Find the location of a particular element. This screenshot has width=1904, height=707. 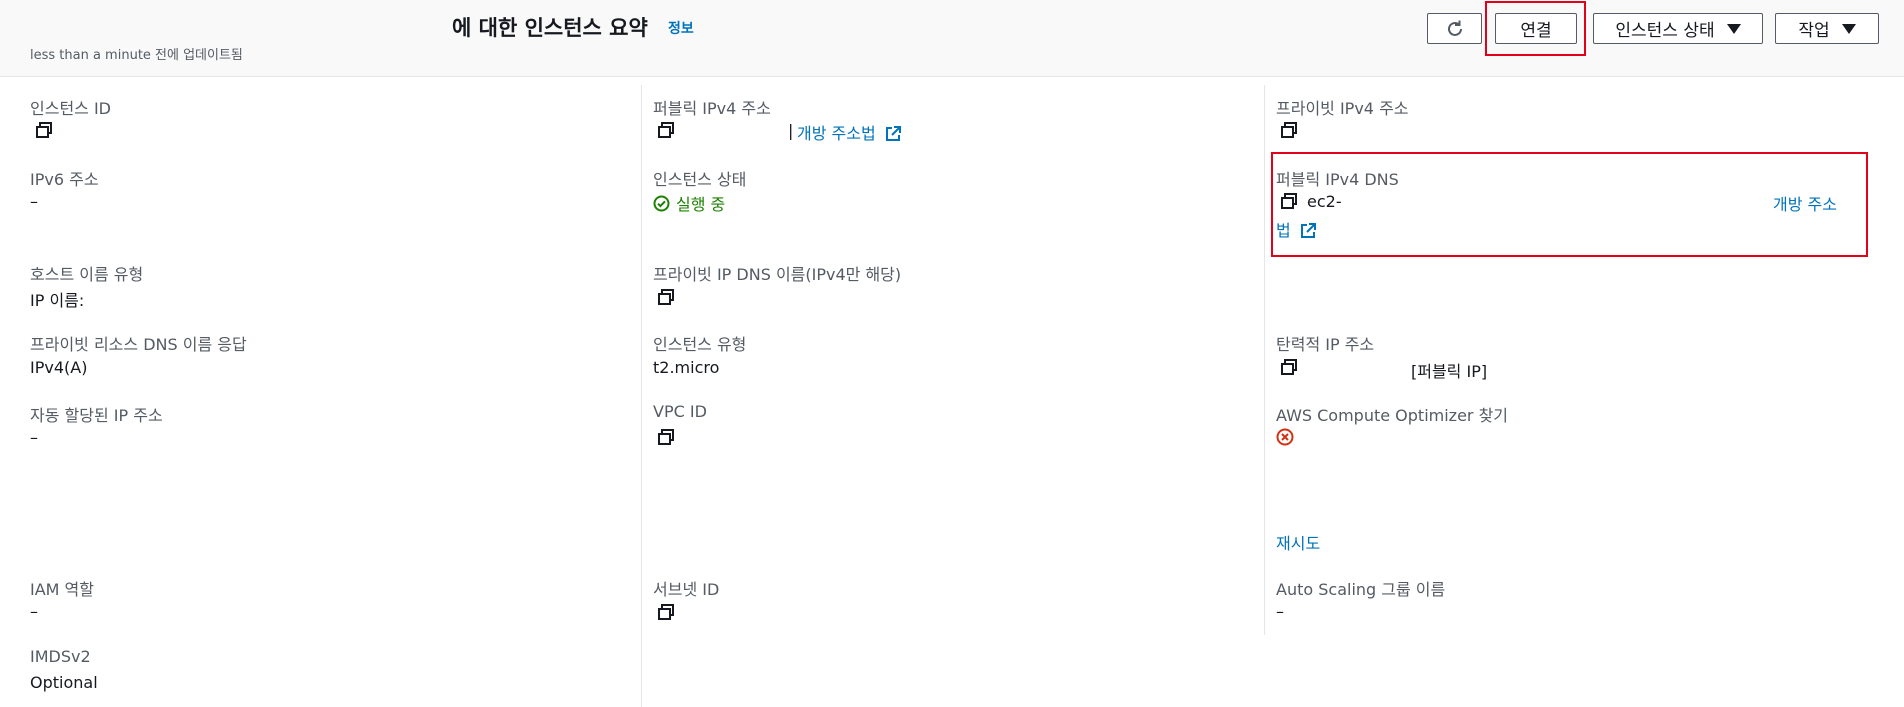

vpc-id-label: VPC ID is located at coordinates (680, 411).